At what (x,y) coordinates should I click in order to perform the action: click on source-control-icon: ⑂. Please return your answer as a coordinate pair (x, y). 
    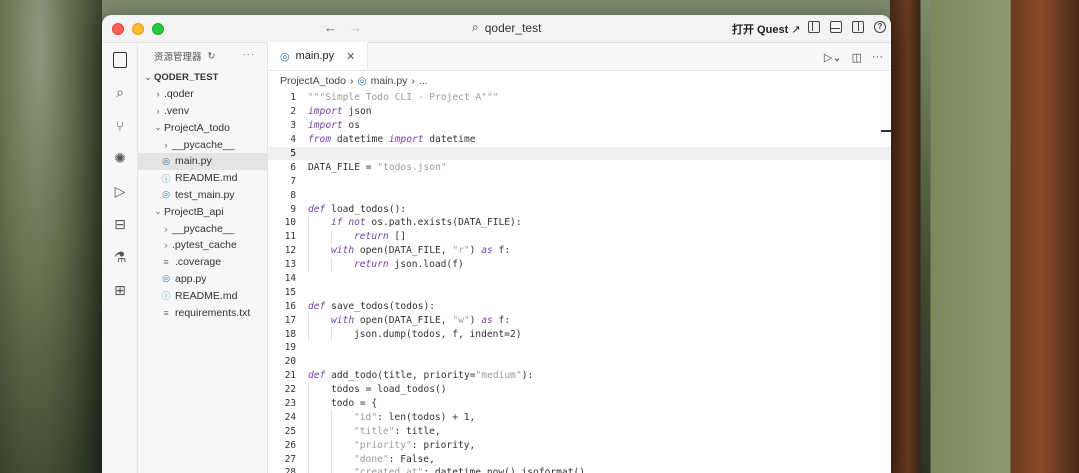
    Looking at the image, I should click on (120, 125).